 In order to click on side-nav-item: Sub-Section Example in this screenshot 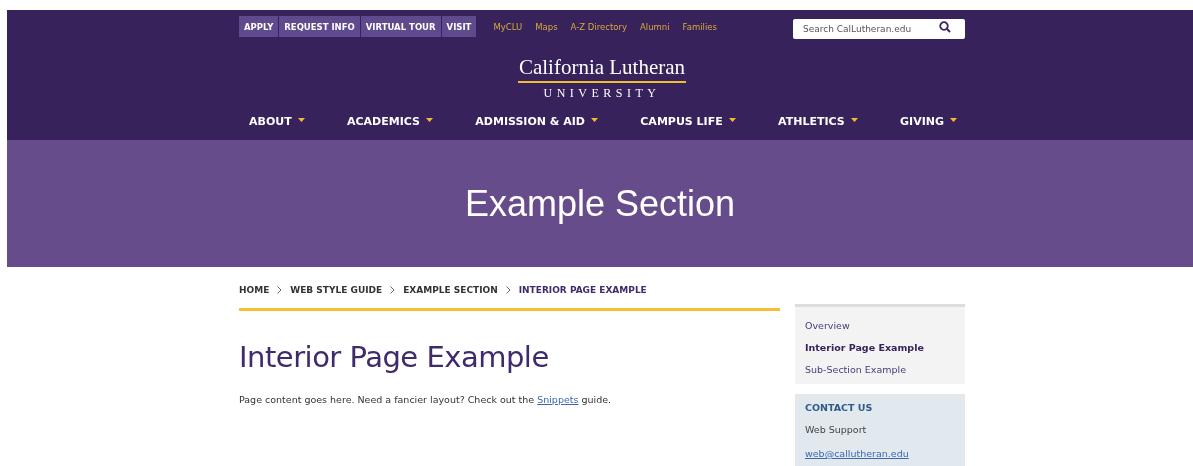, I will do `click(880, 370)`.